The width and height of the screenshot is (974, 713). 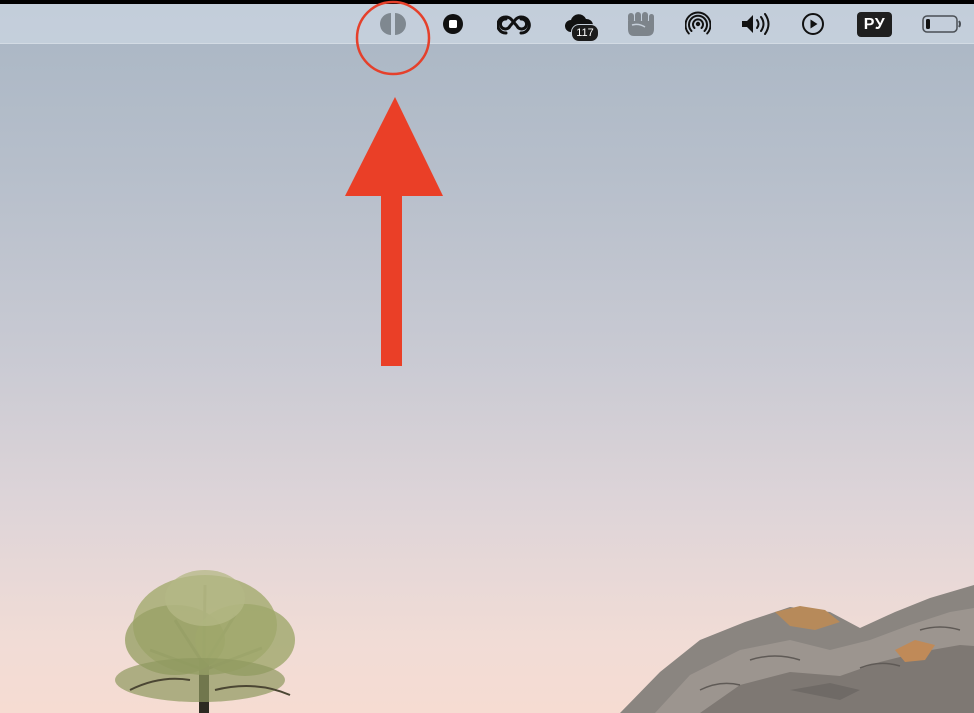 I want to click on menubar-item-battery, so click(x=941, y=23).